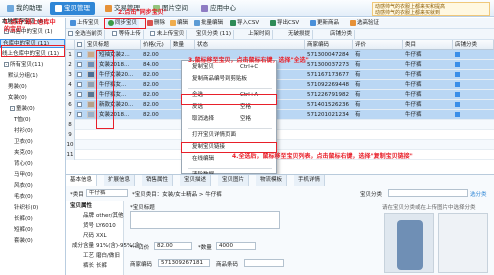 The height and width of the screenshot is (275, 494). Describe the element at coordinates (229, 135) in the screenshot. I see `menu-item: 打开宝贝详情页面` at that location.